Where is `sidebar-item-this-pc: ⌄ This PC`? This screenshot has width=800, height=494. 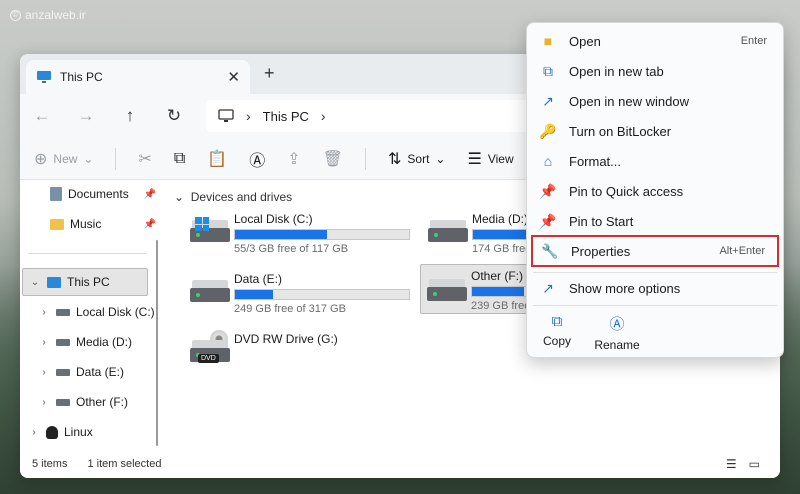
sidebar-item-this-pc: ⌄ This PC is located at coordinates (85, 282).